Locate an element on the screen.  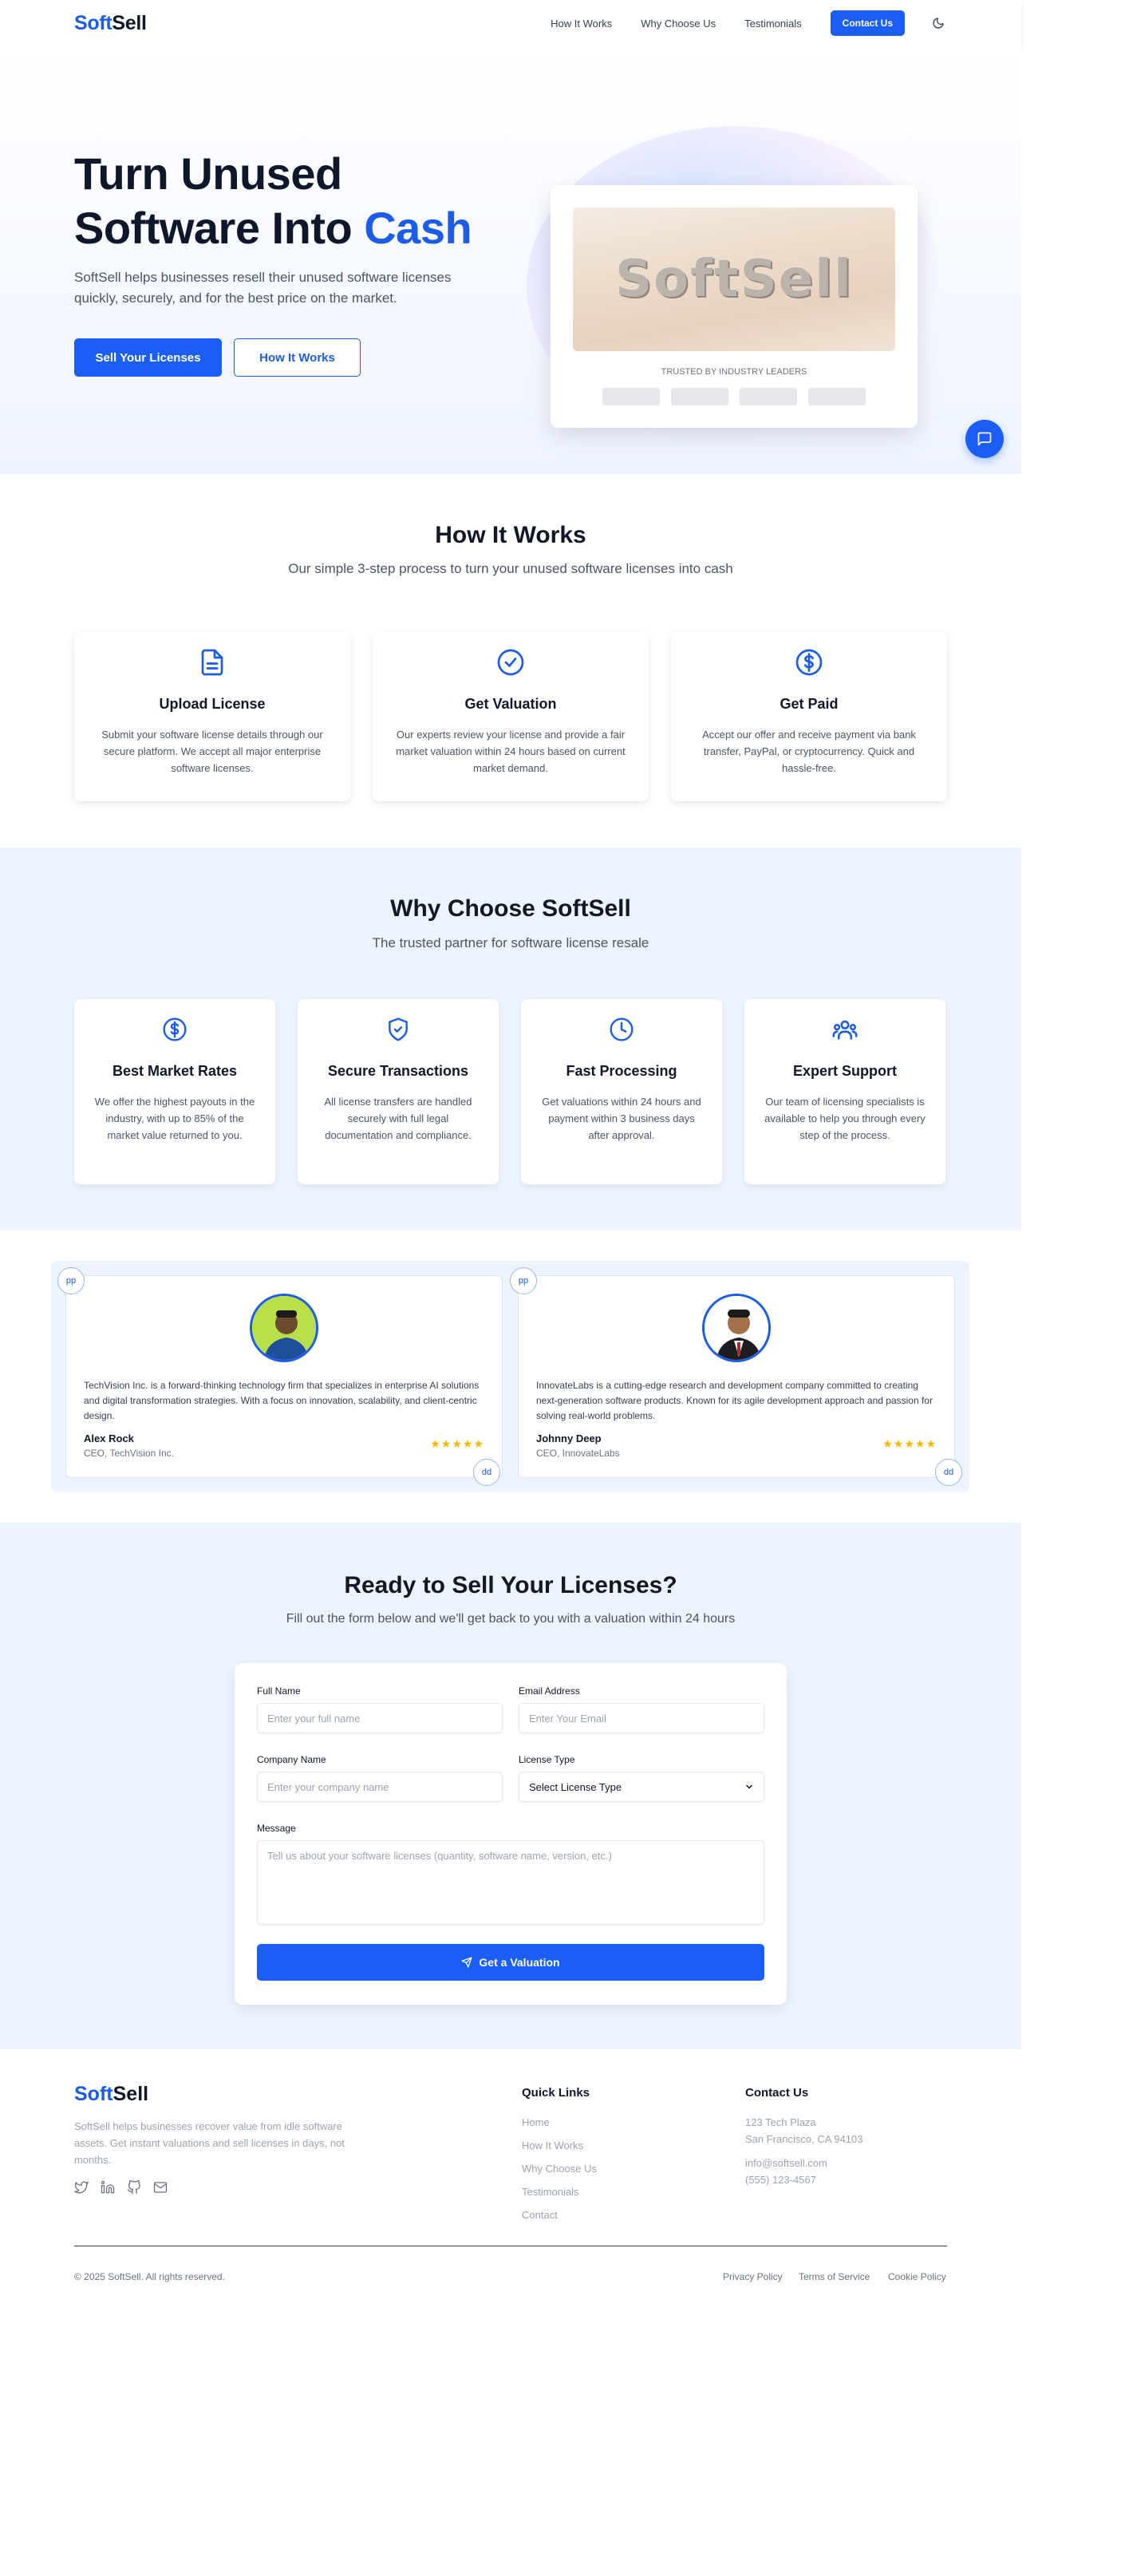
clock-icon is located at coordinates (622, 1029).